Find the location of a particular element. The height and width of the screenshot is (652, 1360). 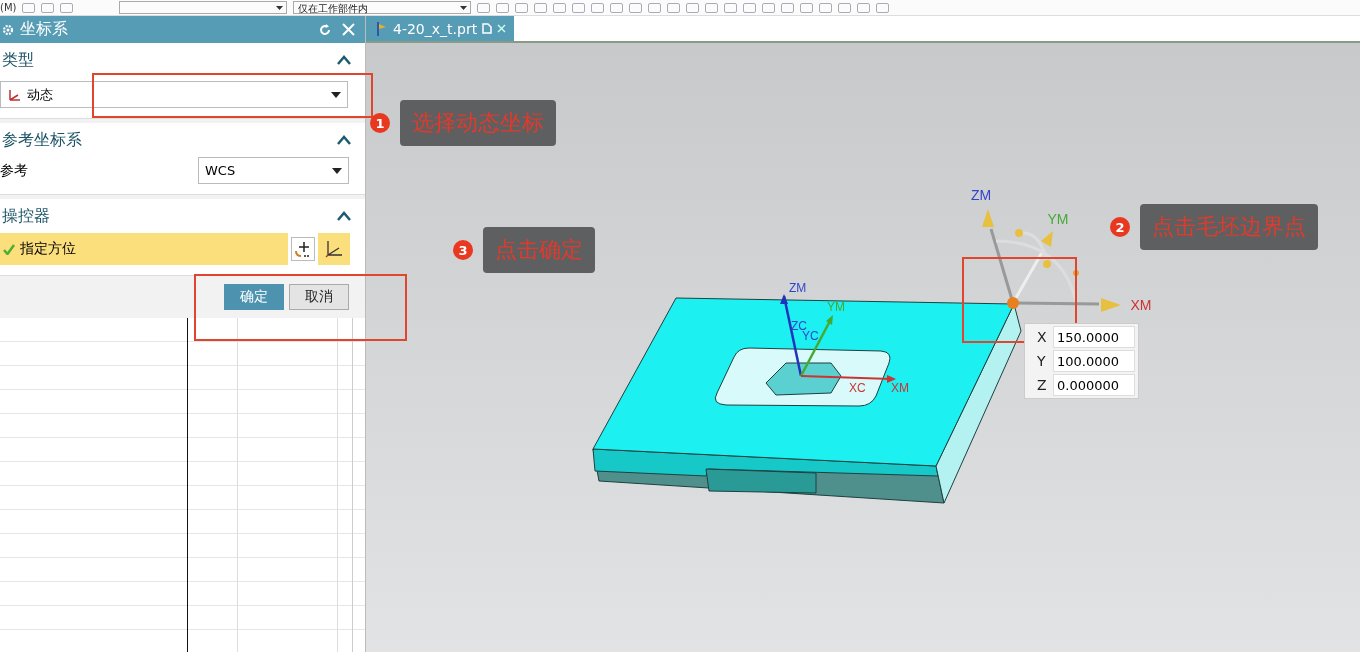

section-title: 参考坐标系 is located at coordinates (42, 140).